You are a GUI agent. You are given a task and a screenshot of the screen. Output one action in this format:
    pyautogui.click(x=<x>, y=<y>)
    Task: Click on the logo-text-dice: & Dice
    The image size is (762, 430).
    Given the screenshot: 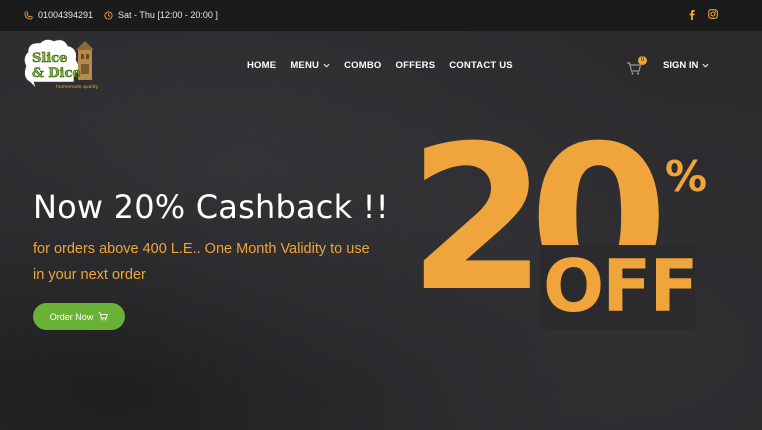 What is the action you would take?
    pyautogui.click(x=56, y=73)
    